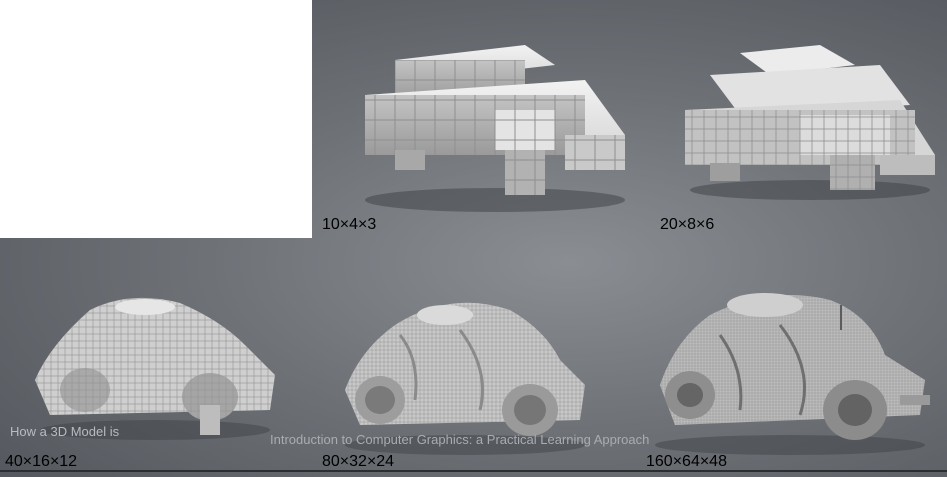 This screenshot has width=947, height=477. I want to click on slide-bottom-border, so click(473, 471).